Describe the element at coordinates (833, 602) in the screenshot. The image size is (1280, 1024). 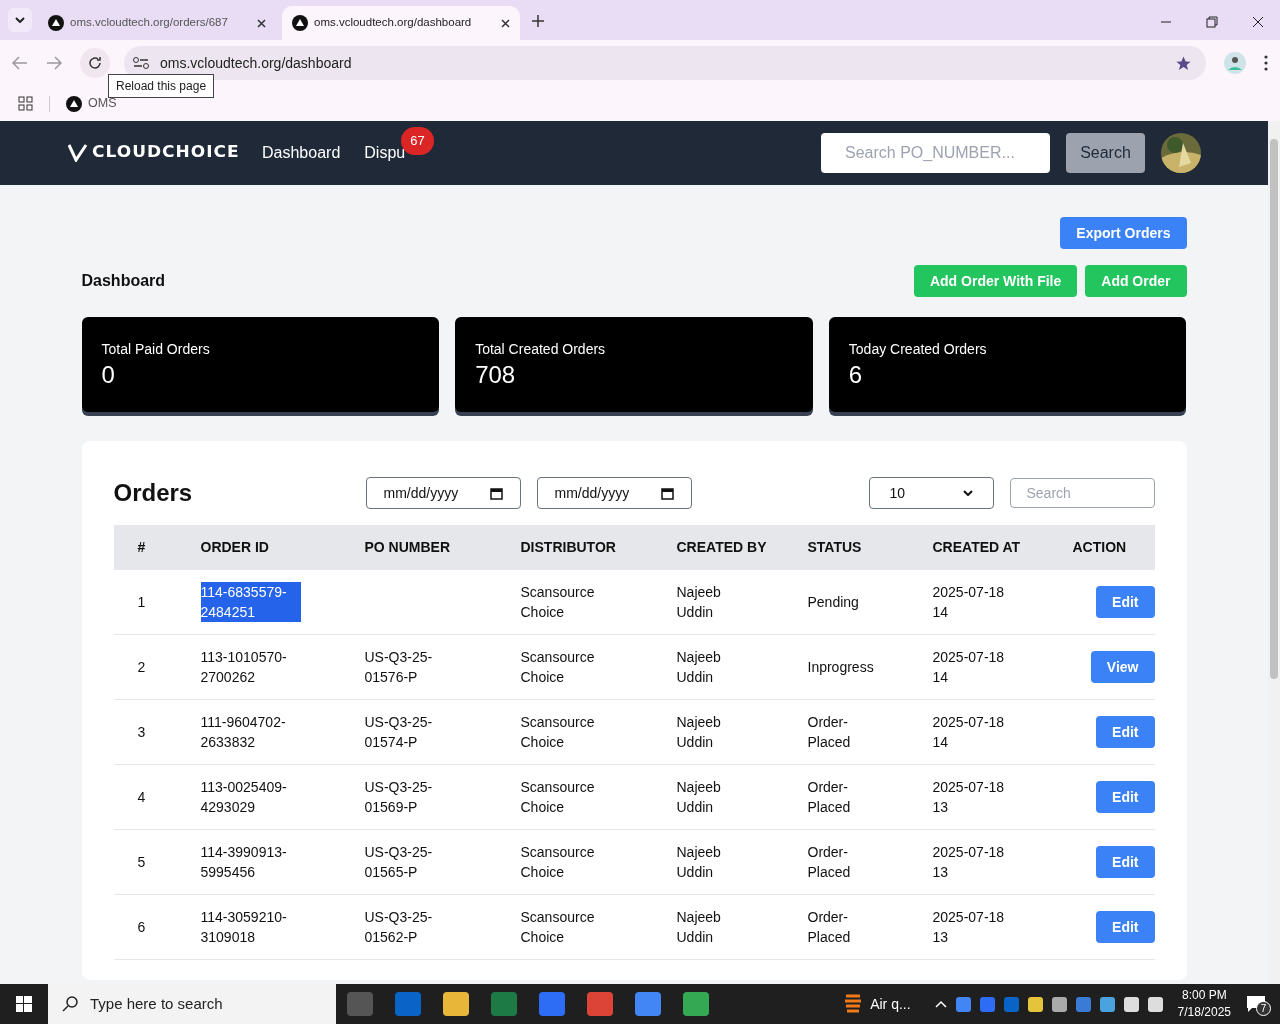
I see `table-cell-text: Pending` at that location.